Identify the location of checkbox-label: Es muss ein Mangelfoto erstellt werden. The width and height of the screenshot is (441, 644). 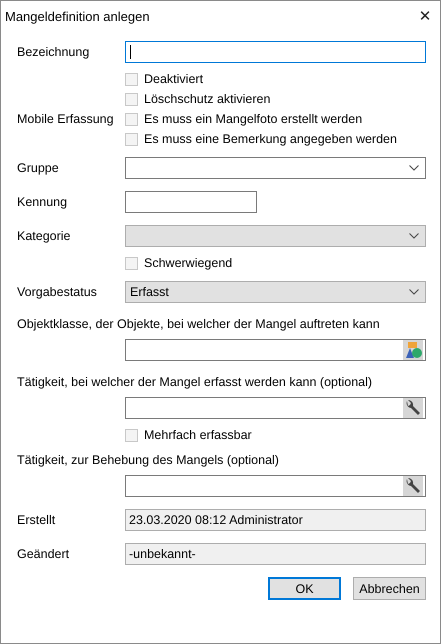
(253, 119).